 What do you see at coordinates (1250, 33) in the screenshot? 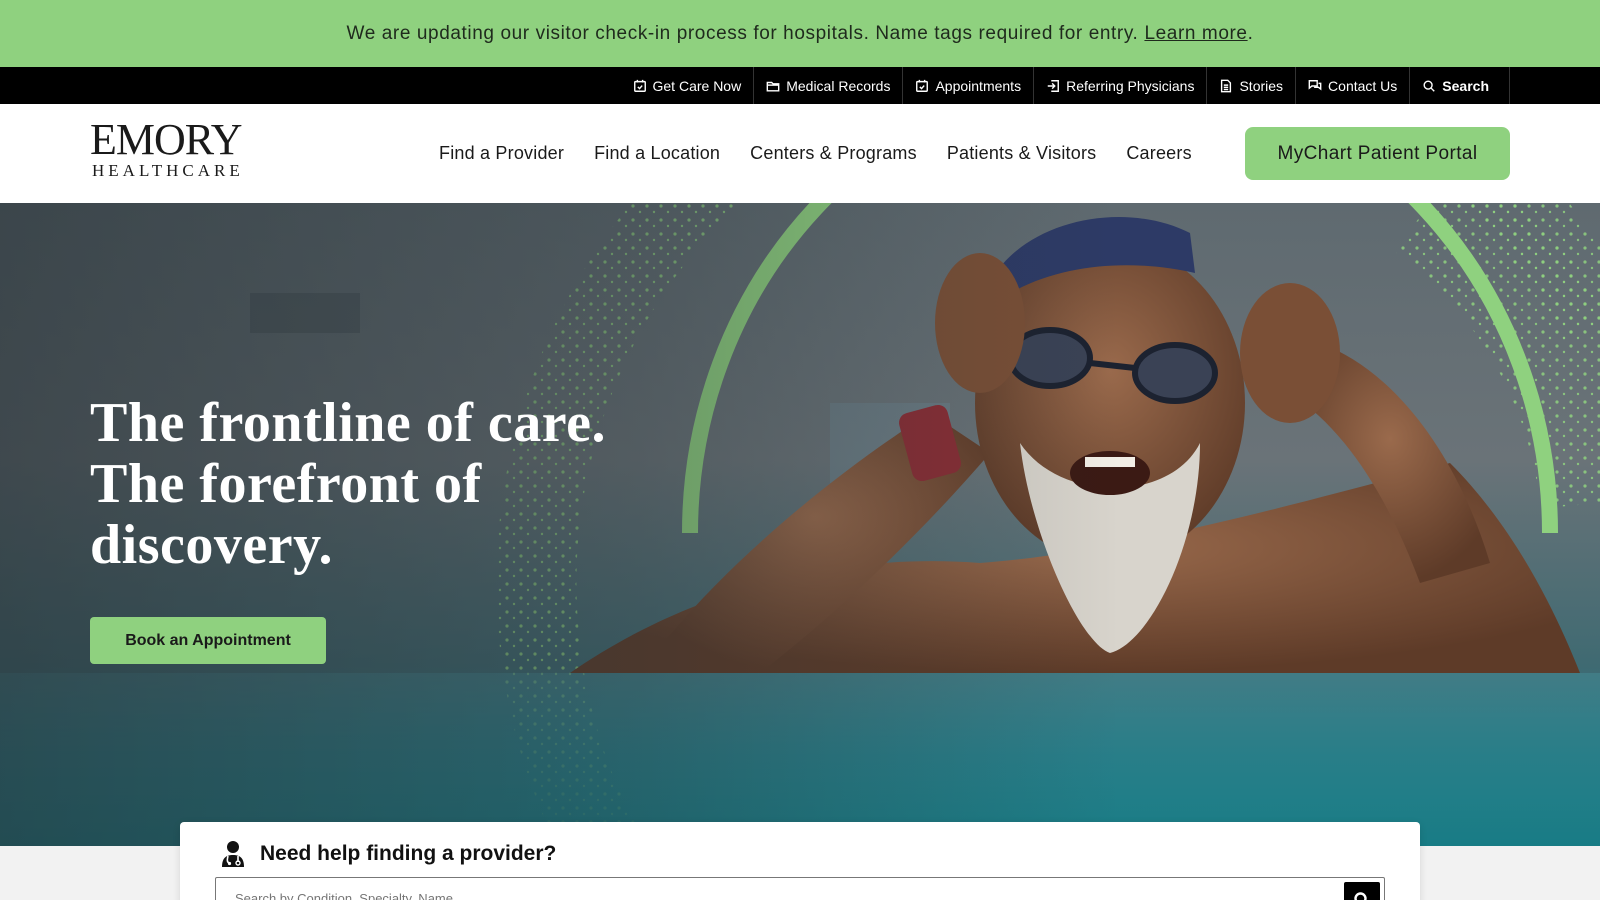
I see `alert-period: .` at bounding box center [1250, 33].